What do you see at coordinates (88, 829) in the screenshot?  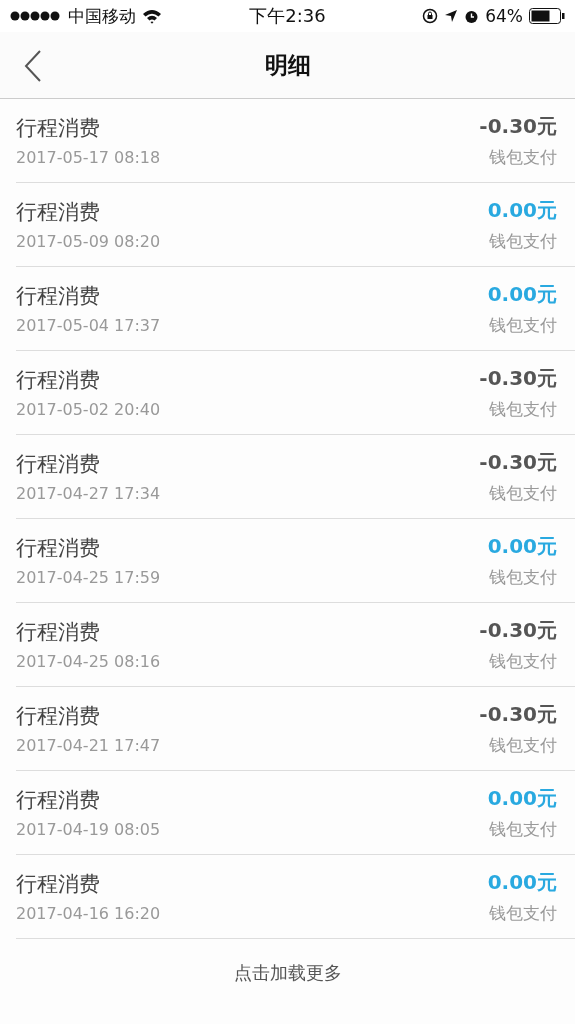 I see `record-time: 2017-04-19 08:05` at bounding box center [88, 829].